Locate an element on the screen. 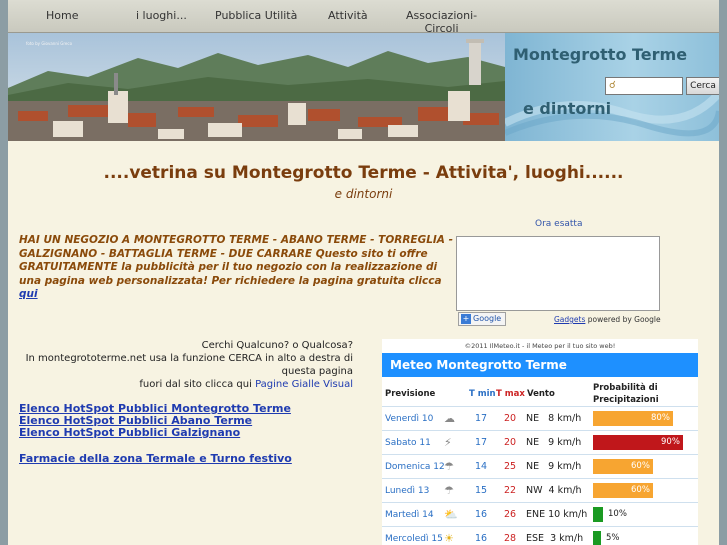 Image resolution: width=727 pixels, height=545 pixels. nav-attivita: Attività is located at coordinates (348, 15).